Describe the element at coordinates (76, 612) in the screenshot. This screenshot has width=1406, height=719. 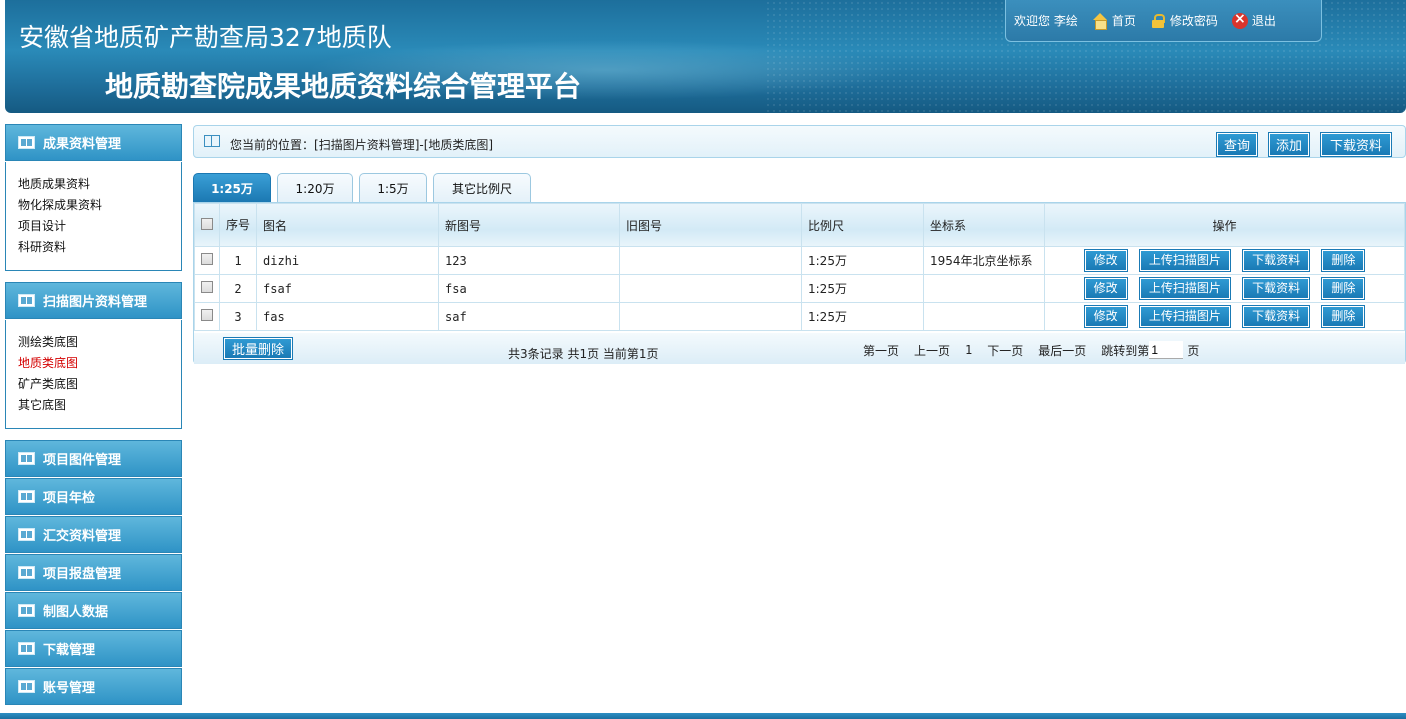
I see `sidebar-item-label: 制图人数据` at that location.